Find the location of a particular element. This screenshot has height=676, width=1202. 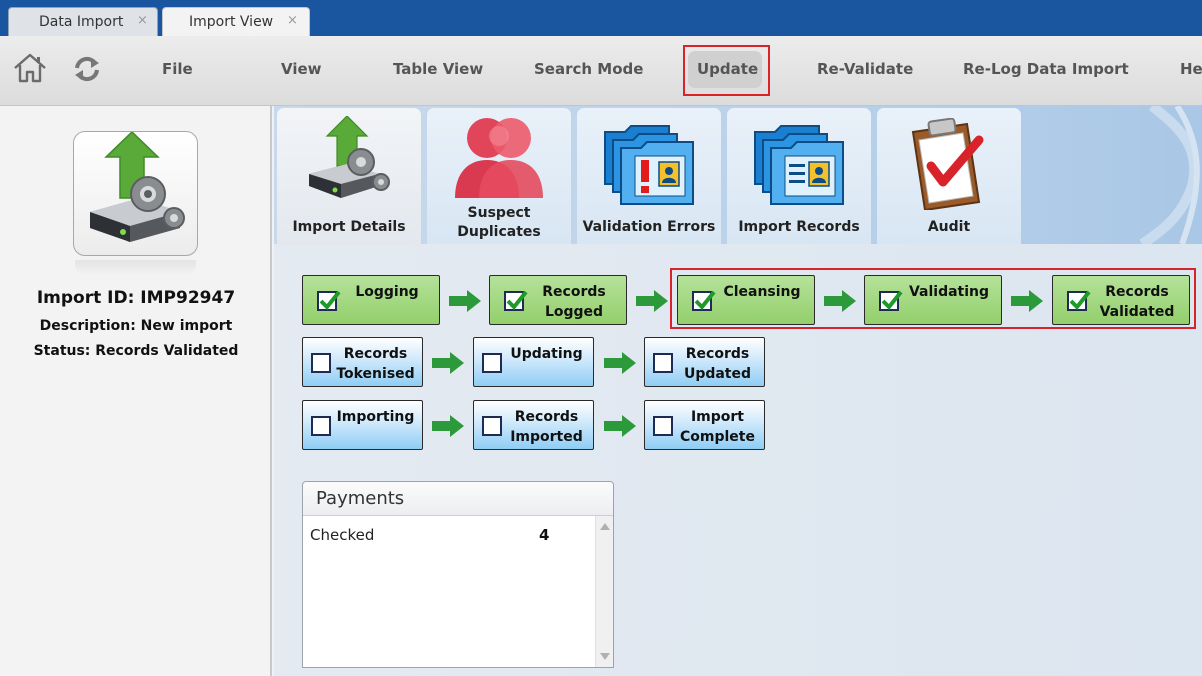

payments-scrollbar is located at coordinates (604, 591).